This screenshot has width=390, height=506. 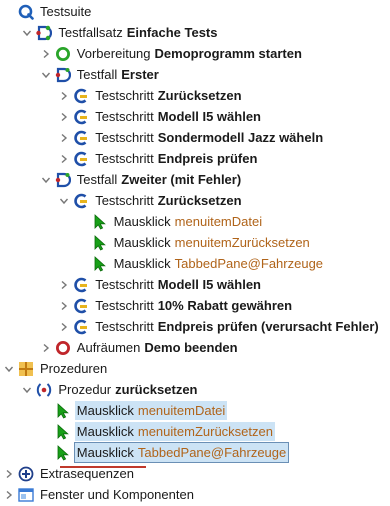 I want to click on node-label: Testschritt 10% Rabatt gewähren, so click(x=193, y=305).